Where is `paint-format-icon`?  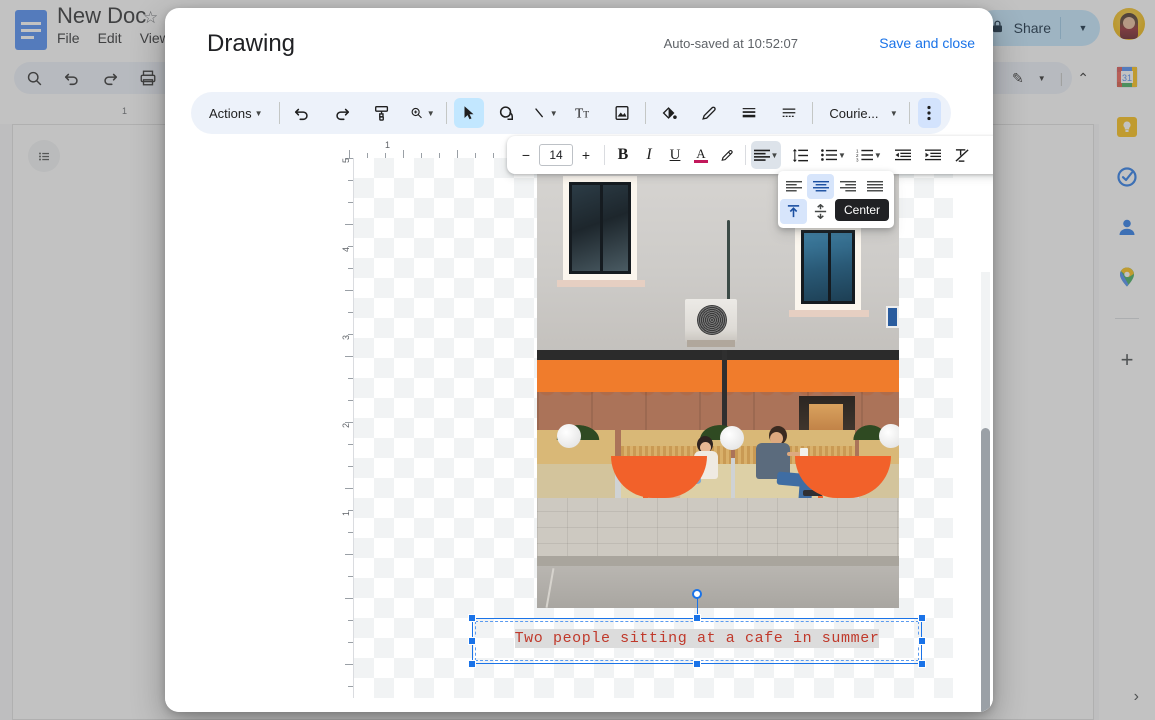 paint-format-icon is located at coordinates (382, 113).